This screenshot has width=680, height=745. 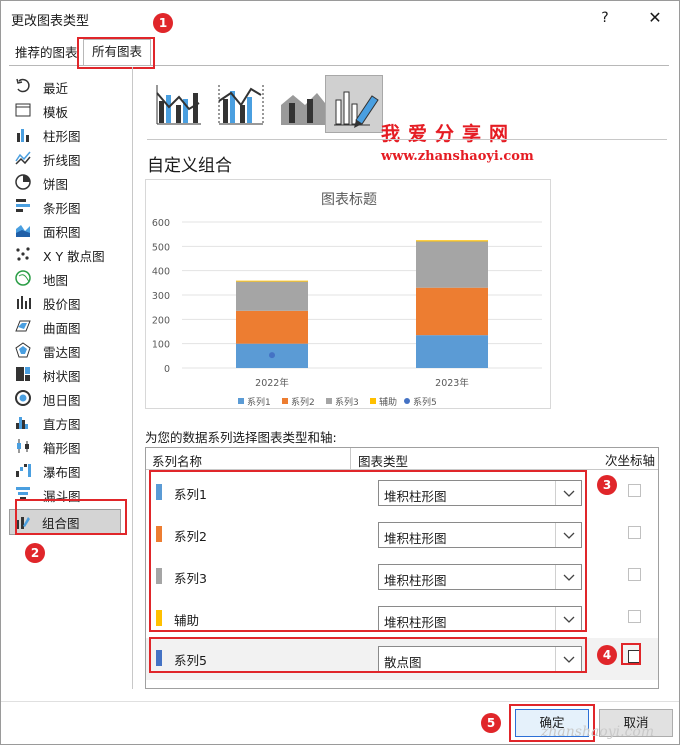 What do you see at coordinates (62, 136) in the screenshot?
I see `sidebar-item-label: 柱形图` at bounding box center [62, 136].